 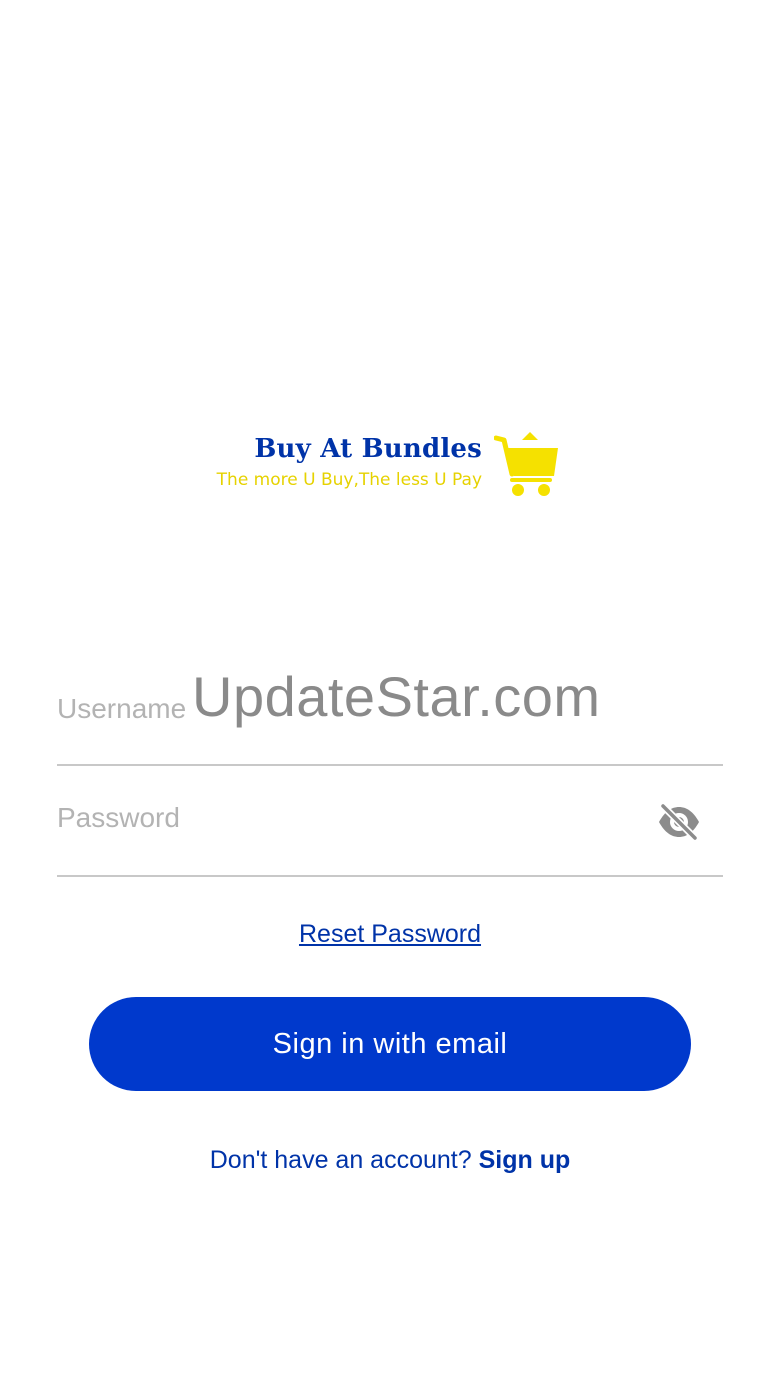 I want to click on shopping-cart-icon, so click(x=526, y=464).